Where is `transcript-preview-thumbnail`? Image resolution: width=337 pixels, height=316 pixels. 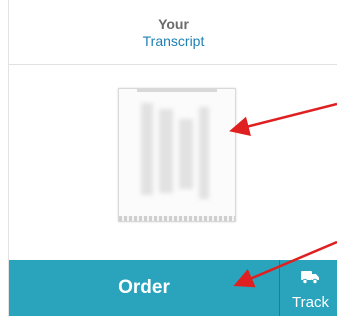
transcript-preview-thumbnail is located at coordinates (177, 155).